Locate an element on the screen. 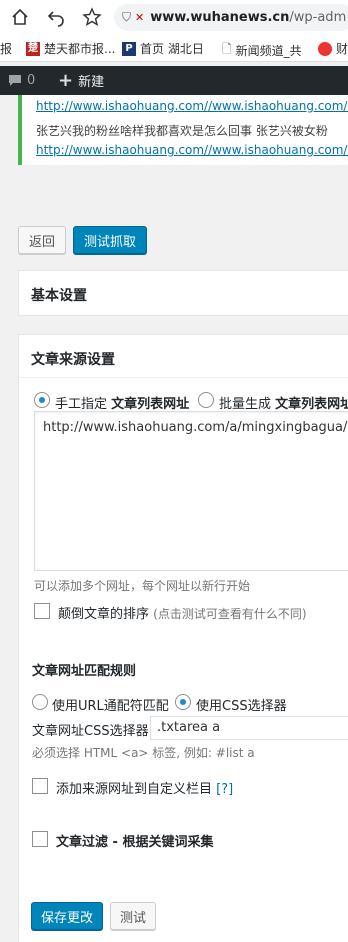 This screenshot has width=348, height=942. reverse-order-label: 颠倒文章的排序 (点击测试可查看有什么不同) is located at coordinates (182, 614).